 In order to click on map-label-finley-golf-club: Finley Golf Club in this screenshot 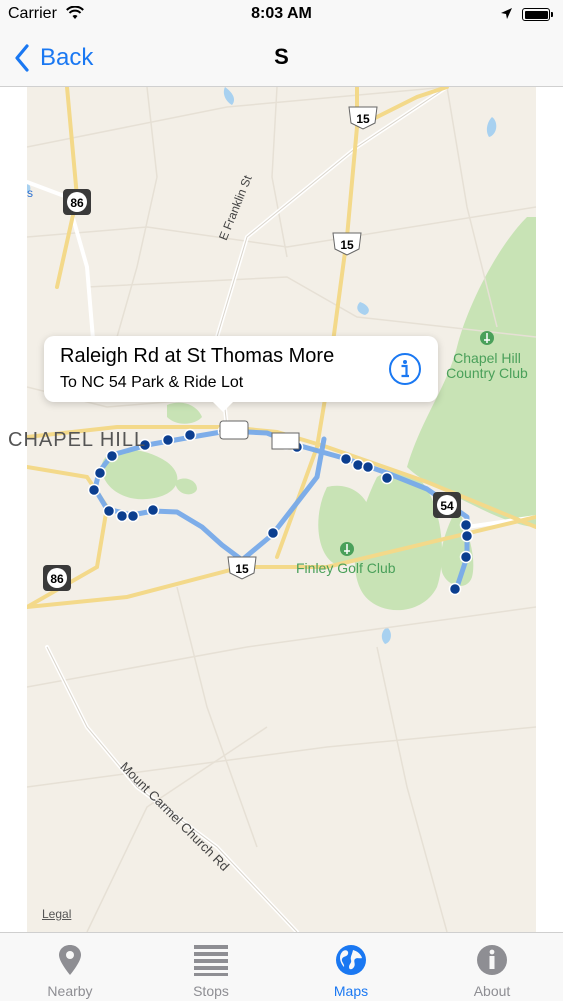, I will do `click(346, 568)`.